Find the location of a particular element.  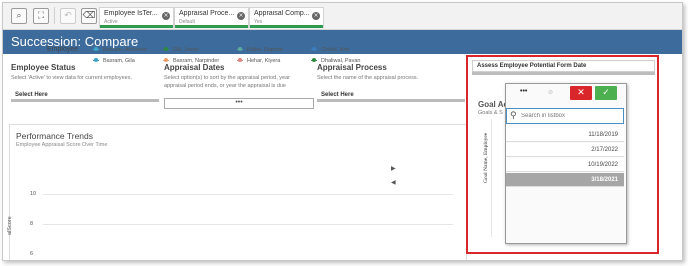

selection-tab-appraisal-process: Appraisal Proce... Default × is located at coordinates (211, 17).